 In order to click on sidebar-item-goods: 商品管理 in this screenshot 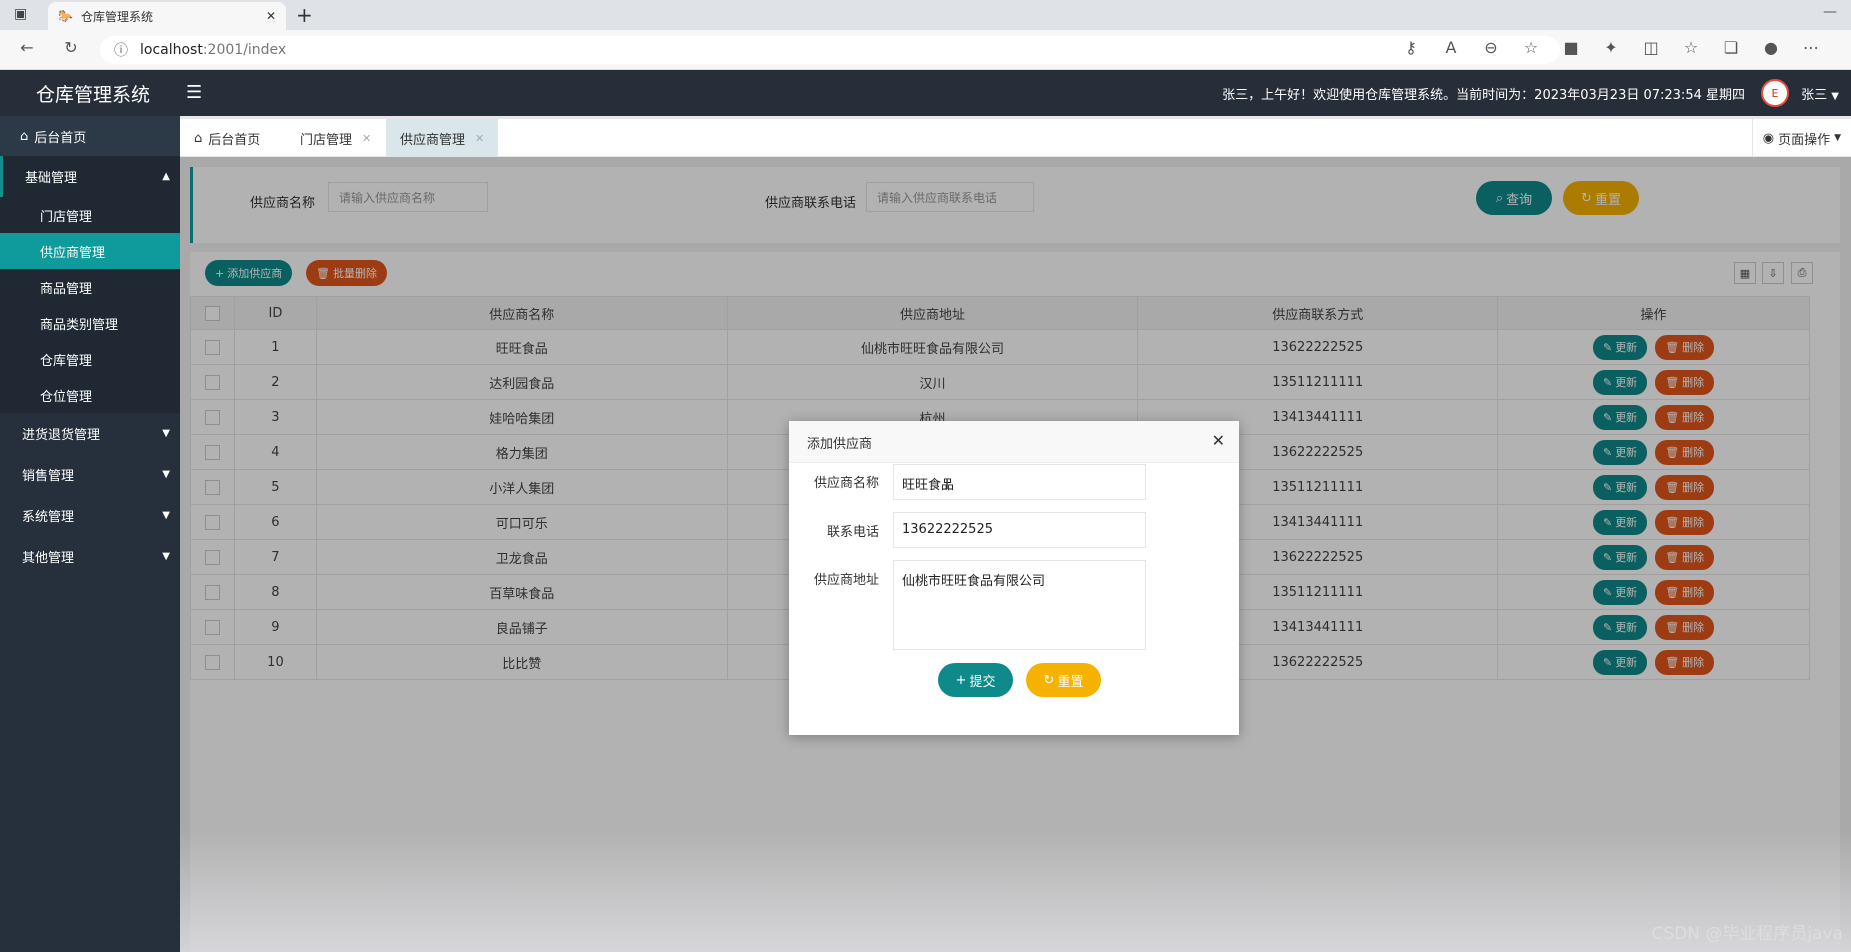, I will do `click(90, 287)`.